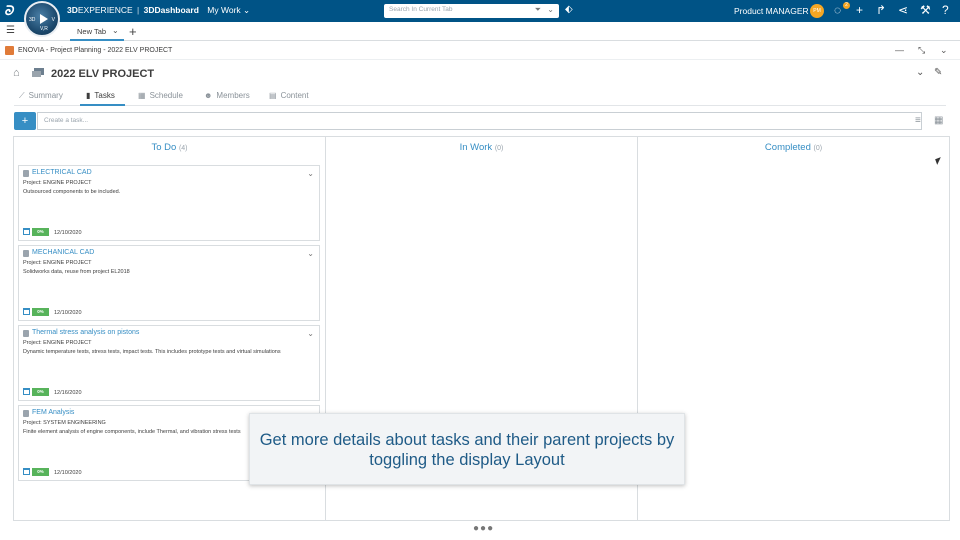 Image resolution: width=960 pixels, height=540 pixels. What do you see at coordinates (899, 50) in the screenshot?
I see `minimize-icon: —` at bounding box center [899, 50].